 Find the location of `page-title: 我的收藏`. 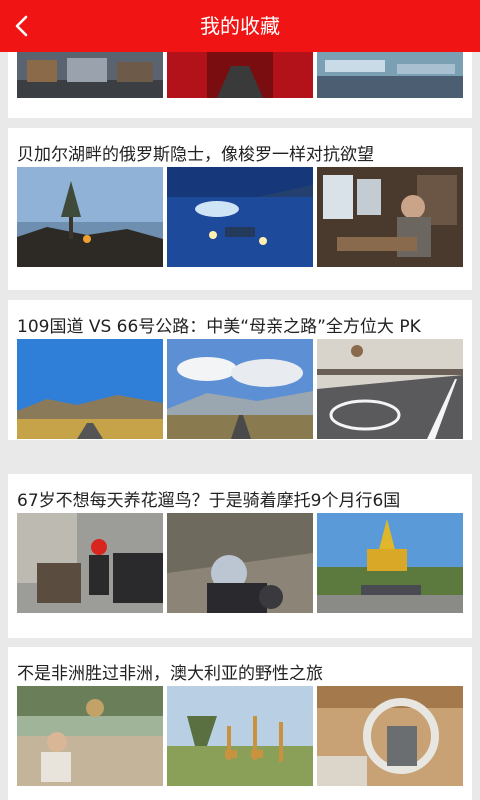

page-title: 我的收藏 is located at coordinates (240, 26).